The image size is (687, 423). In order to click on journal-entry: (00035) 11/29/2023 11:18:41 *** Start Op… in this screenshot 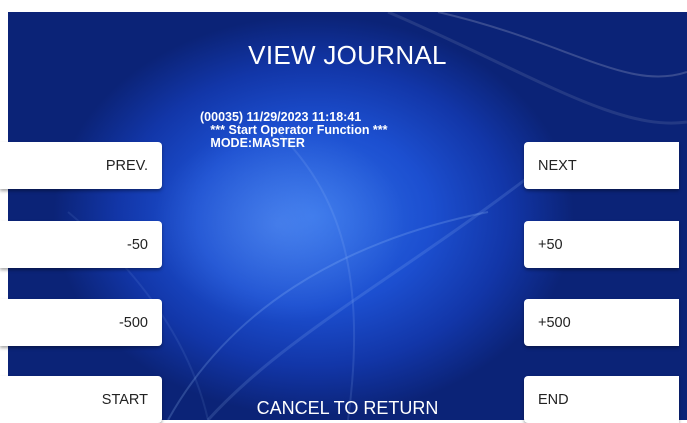, I will do `click(294, 130)`.